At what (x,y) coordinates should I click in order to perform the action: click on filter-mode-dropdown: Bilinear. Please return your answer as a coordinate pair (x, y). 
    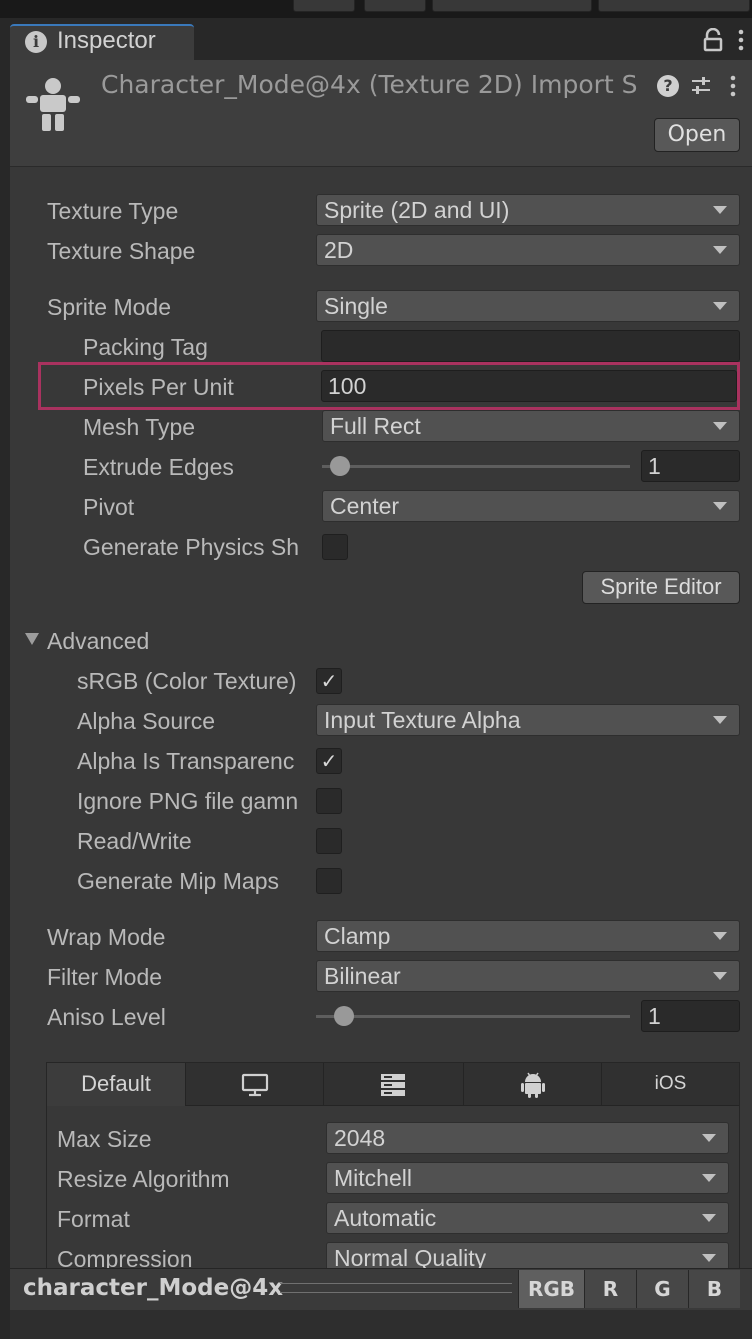
    Looking at the image, I should click on (528, 976).